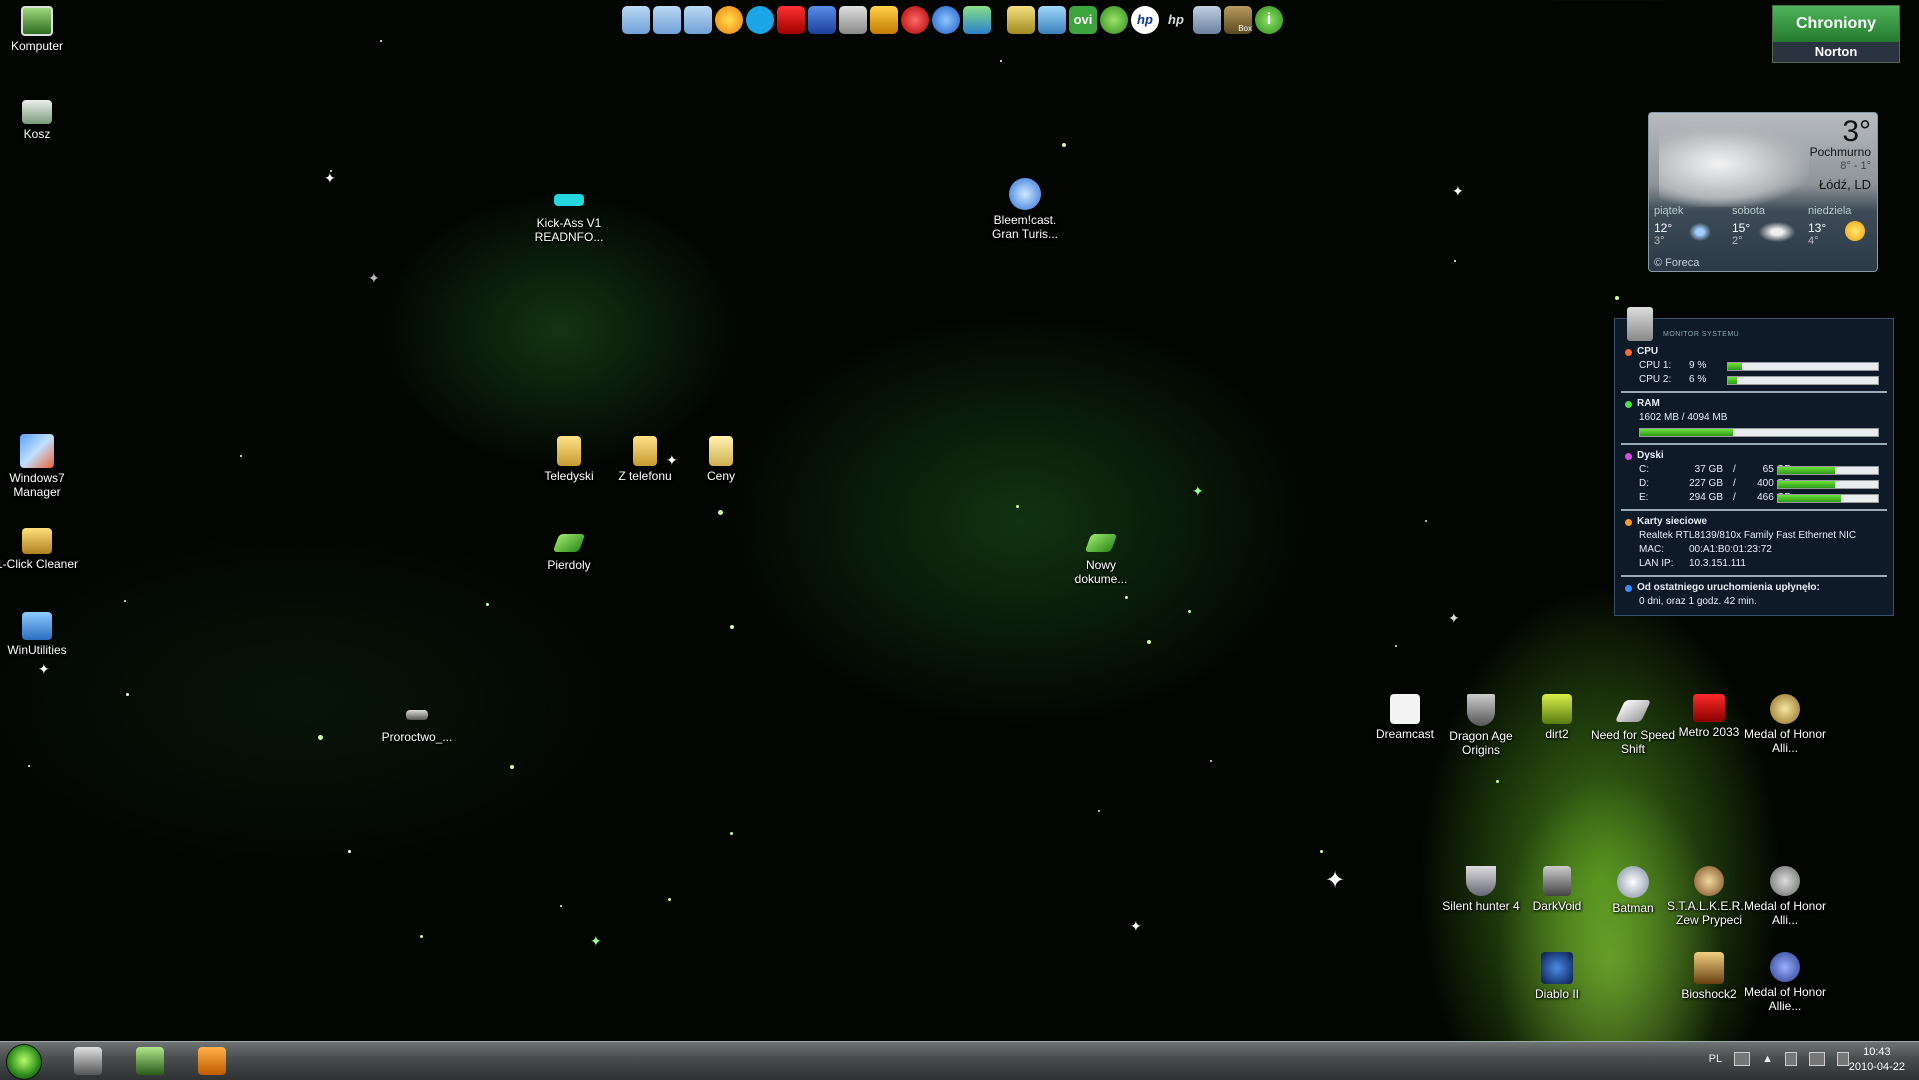  I want to click on box-icon: Box, so click(1238, 20).